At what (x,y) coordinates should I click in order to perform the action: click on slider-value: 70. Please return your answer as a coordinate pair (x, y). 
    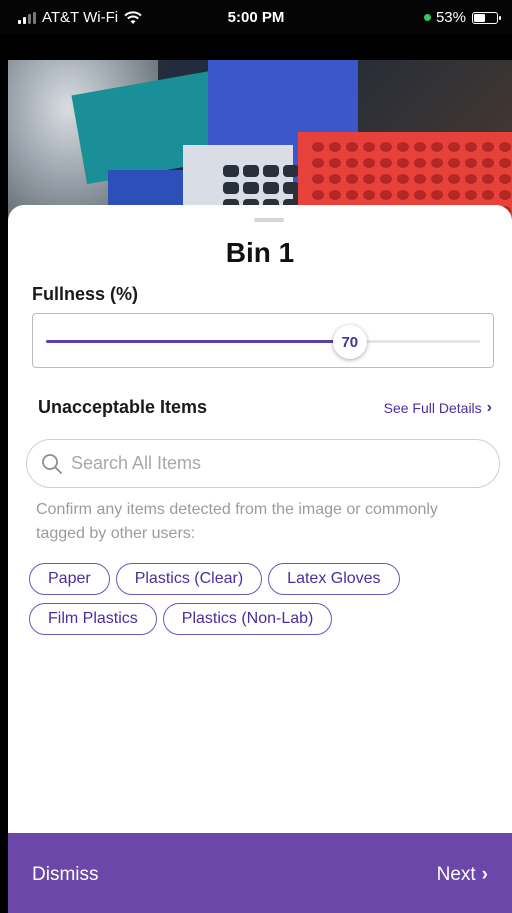
    Looking at the image, I should click on (350, 342).